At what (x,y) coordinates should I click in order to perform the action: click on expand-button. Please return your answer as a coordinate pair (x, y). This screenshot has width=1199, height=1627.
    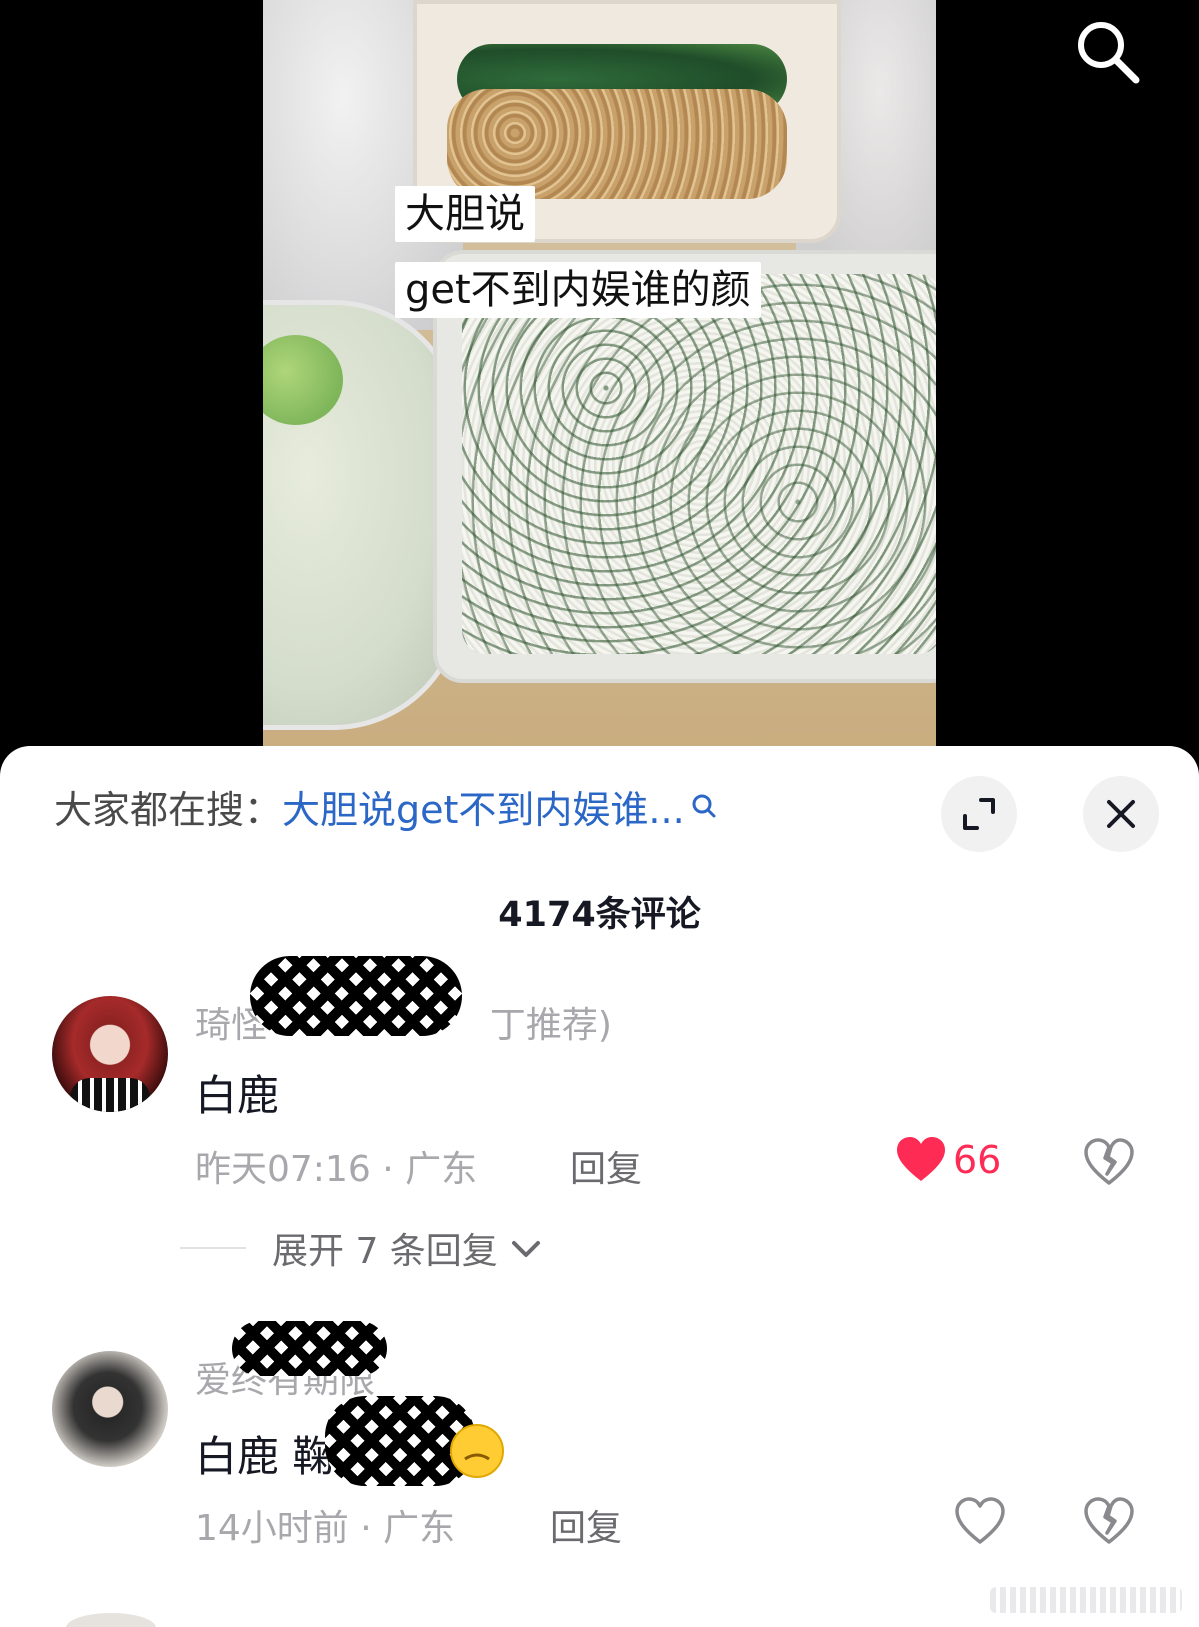
    Looking at the image, I should click on (979, 814).